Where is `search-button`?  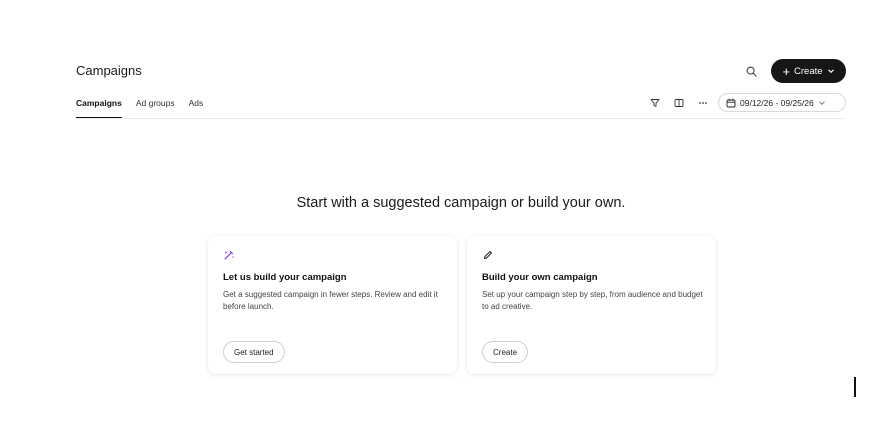 search-button is located at coordinates (751, 71).